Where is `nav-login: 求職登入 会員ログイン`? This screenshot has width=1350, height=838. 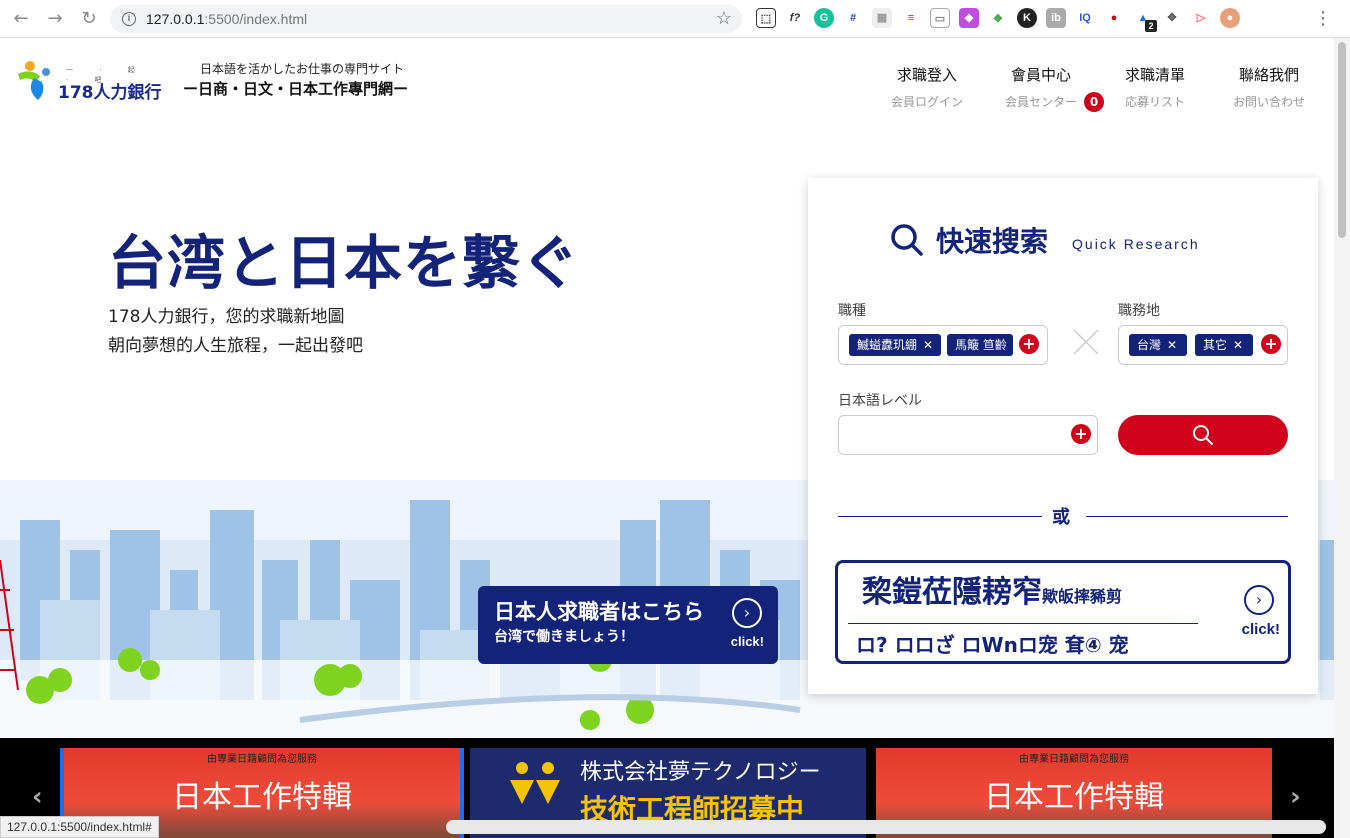
nav-login: 求職登入 会員ログイン is located at coordinates (927, 87).